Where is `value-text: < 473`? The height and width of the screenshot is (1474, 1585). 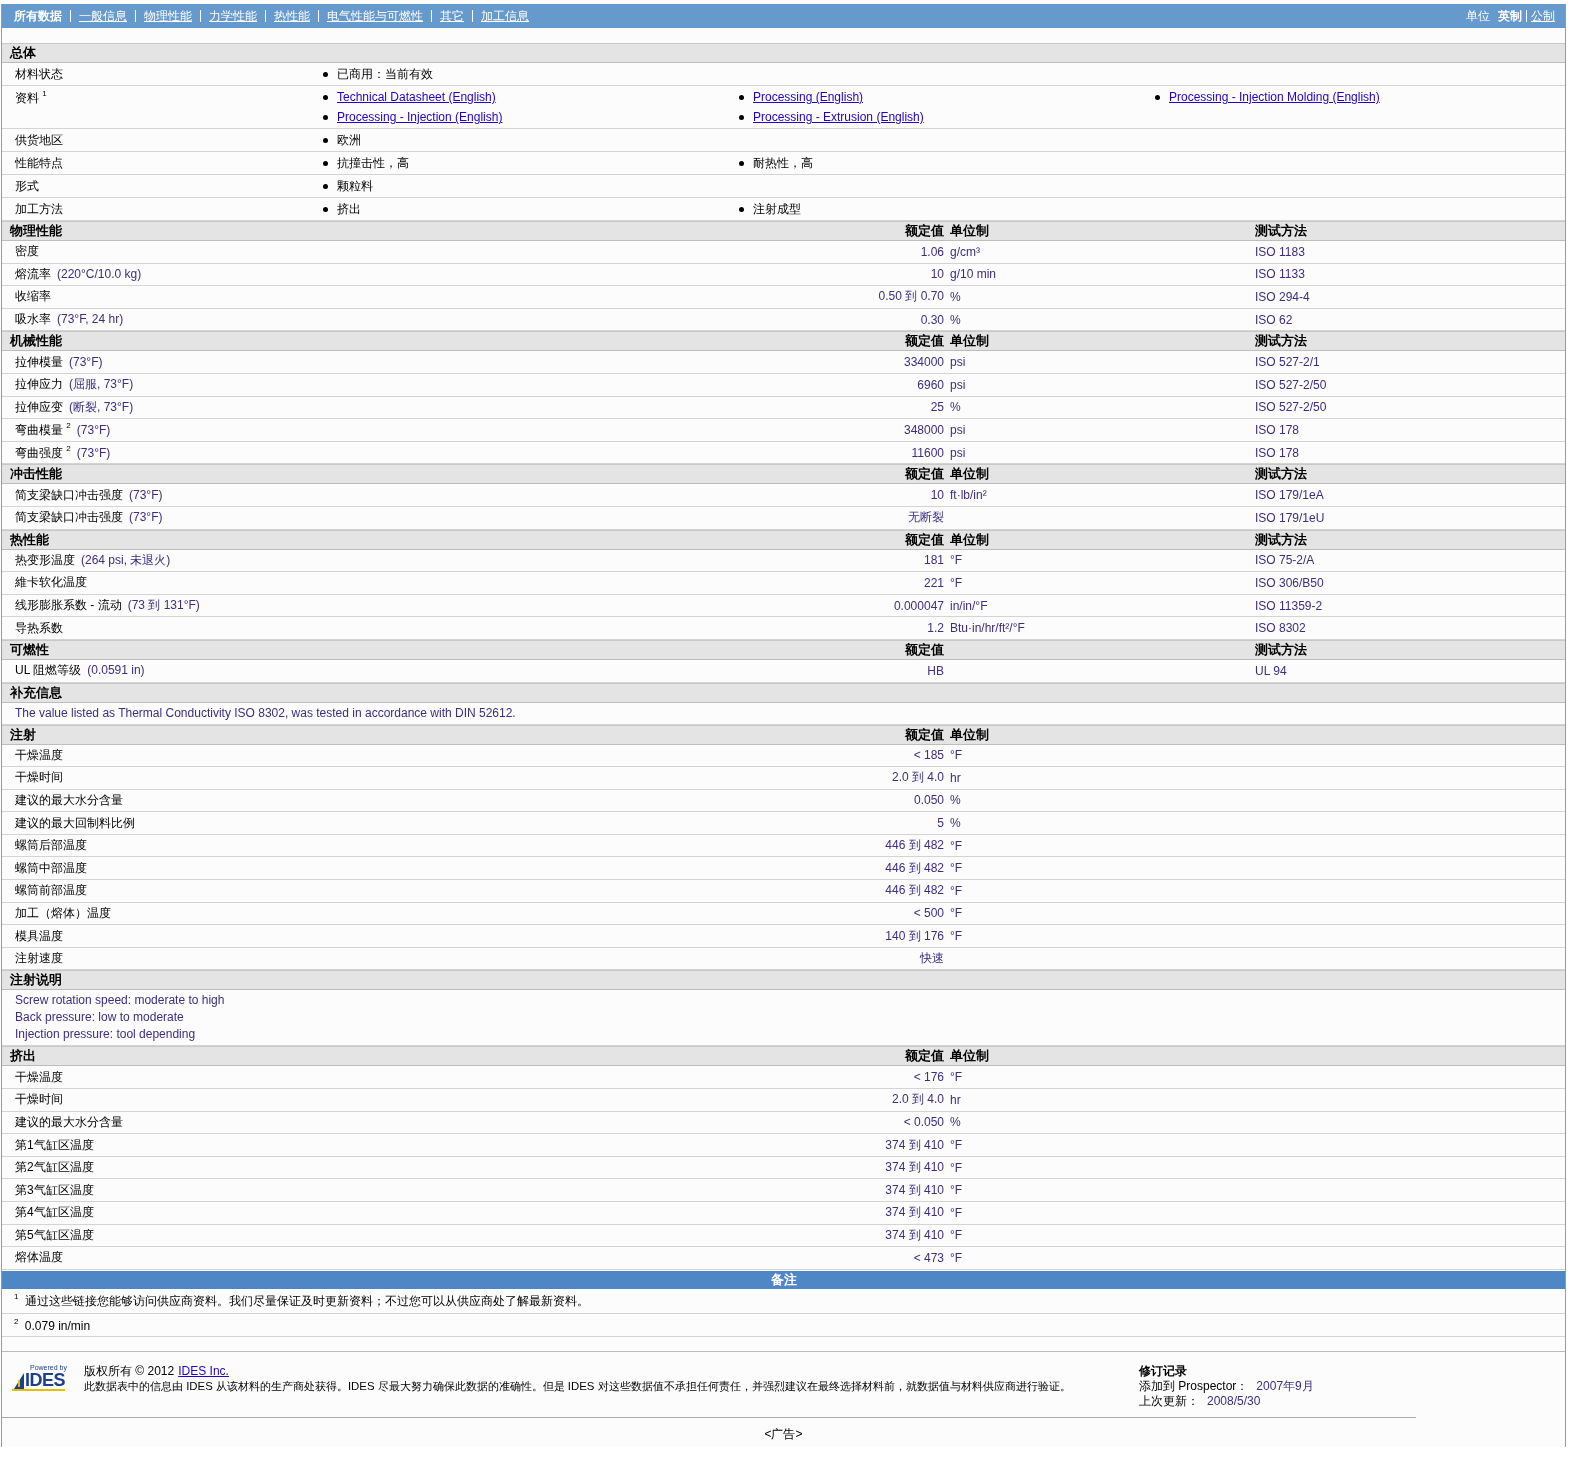
value-text: < 473 is located at coordinates (928, 1258).